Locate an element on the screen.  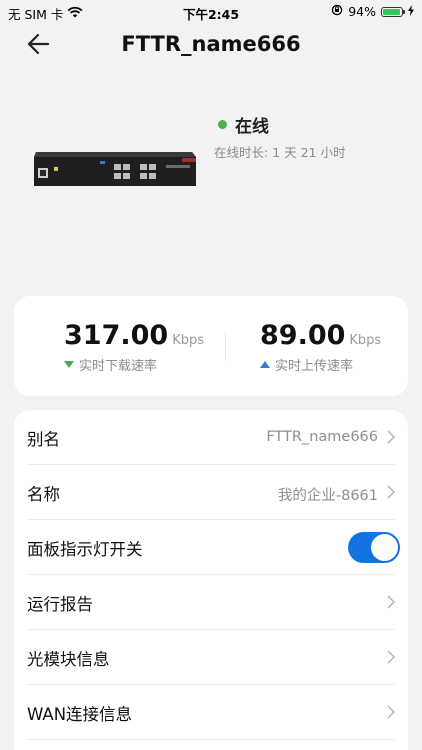
toggle-knob is located at coordinates (384, 547).